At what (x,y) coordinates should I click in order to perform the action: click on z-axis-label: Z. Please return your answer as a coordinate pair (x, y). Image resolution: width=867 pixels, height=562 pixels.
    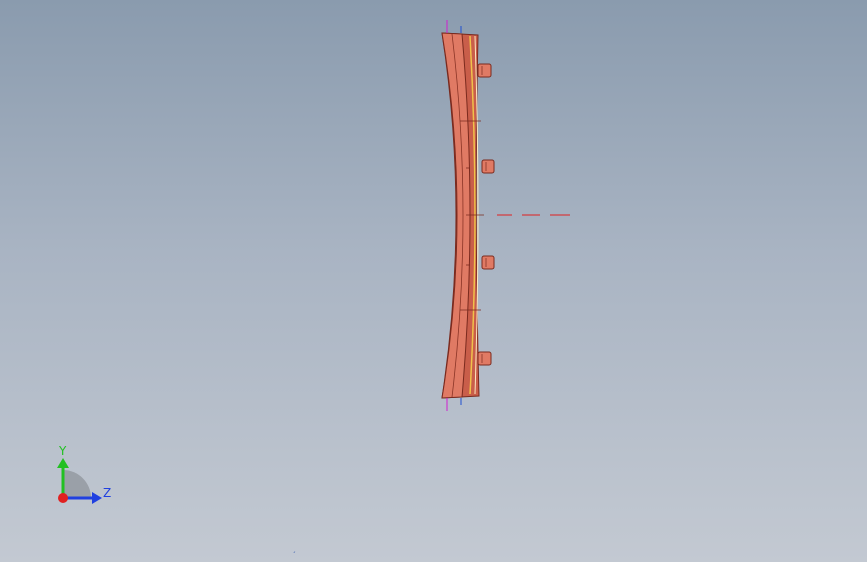
    Looking at the image, I should click on (107, 493).